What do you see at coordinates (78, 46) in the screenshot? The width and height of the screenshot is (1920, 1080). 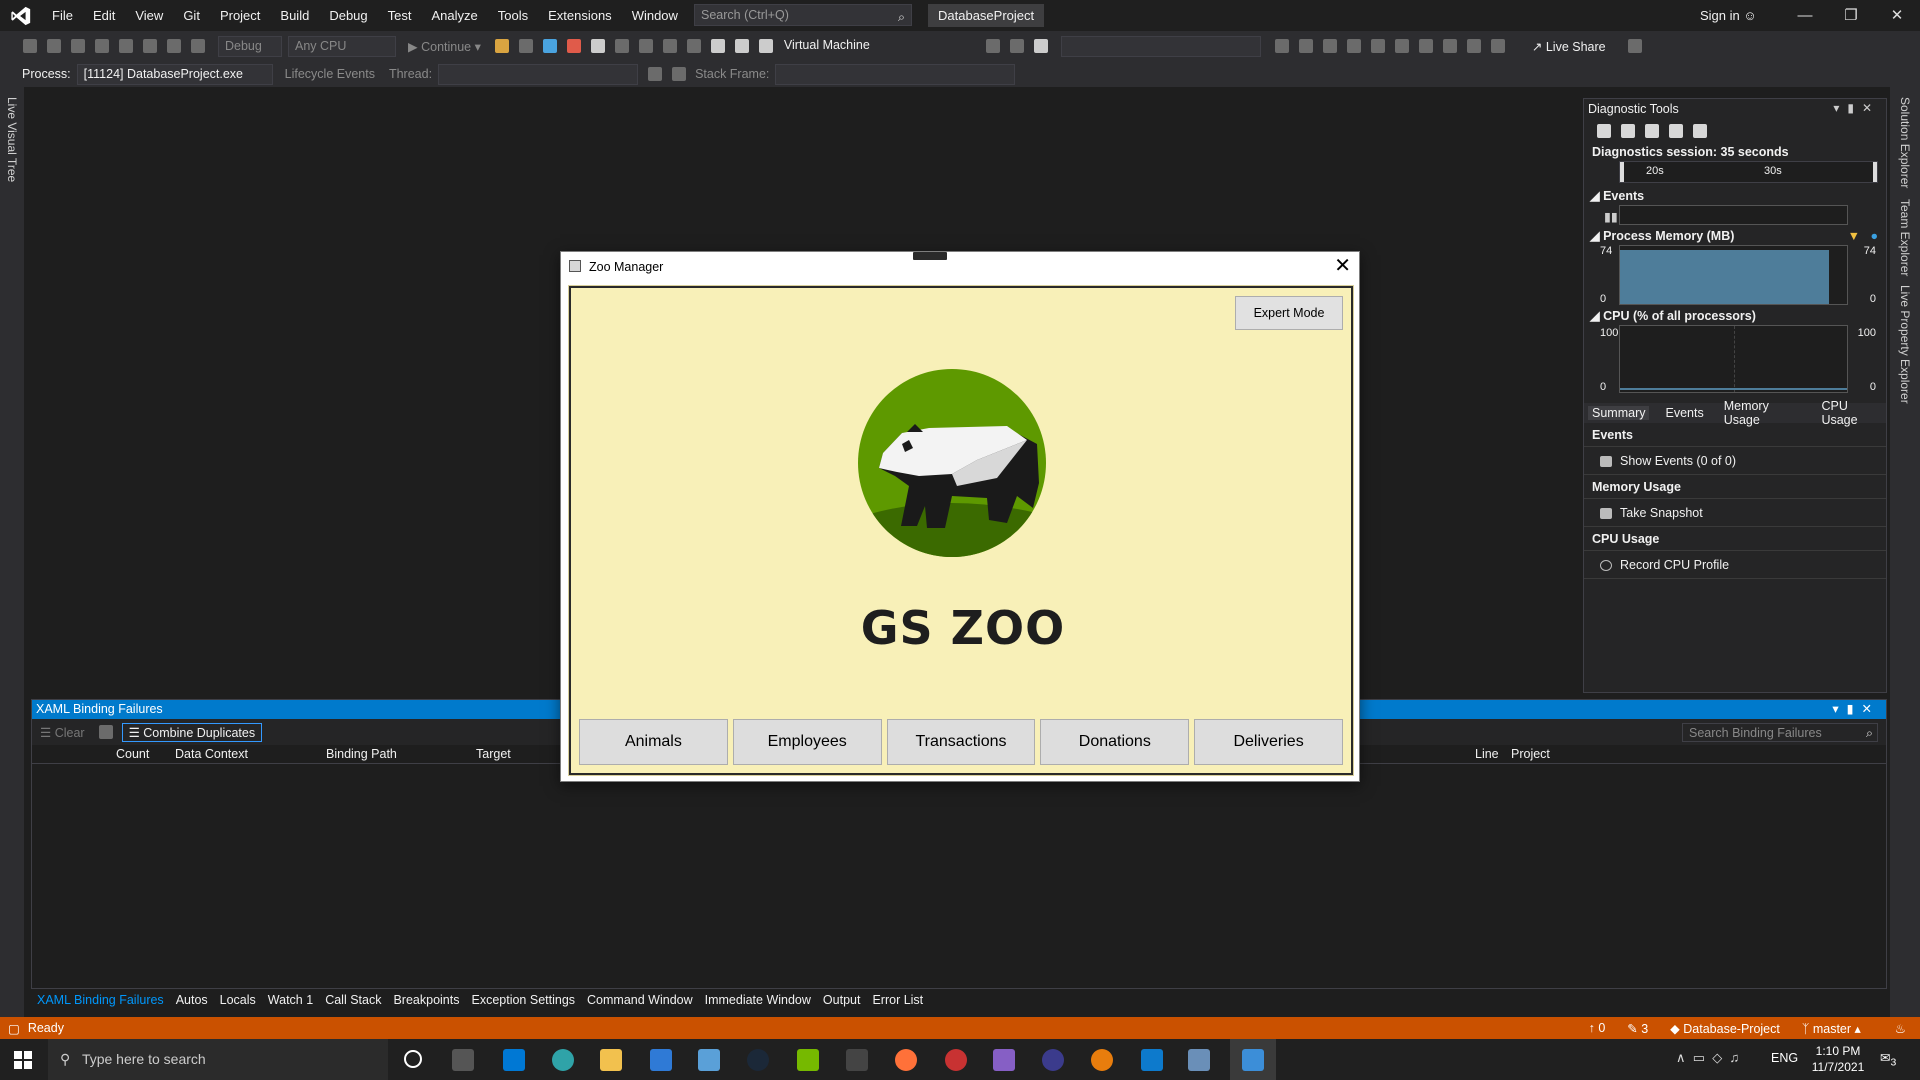 I see `new-project-icon` at bounding box center [78, 46].